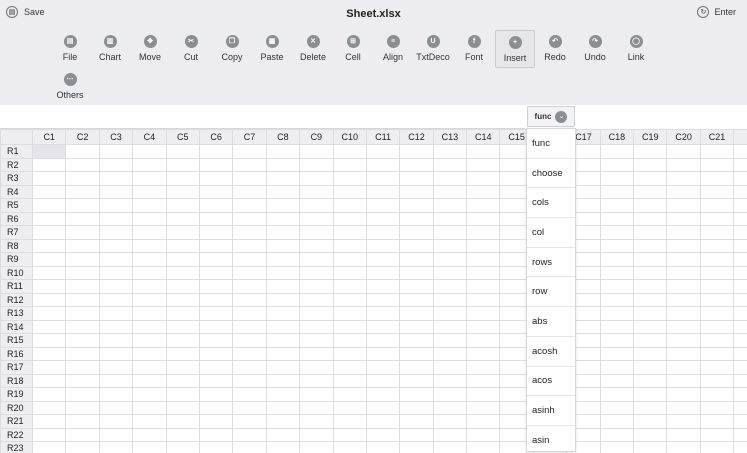 Image resolution: width=747 pixels, height=453 pixels. Describe the element at coordinates (416, 137) in the screenshot. I see `column-header: C12` at that location.